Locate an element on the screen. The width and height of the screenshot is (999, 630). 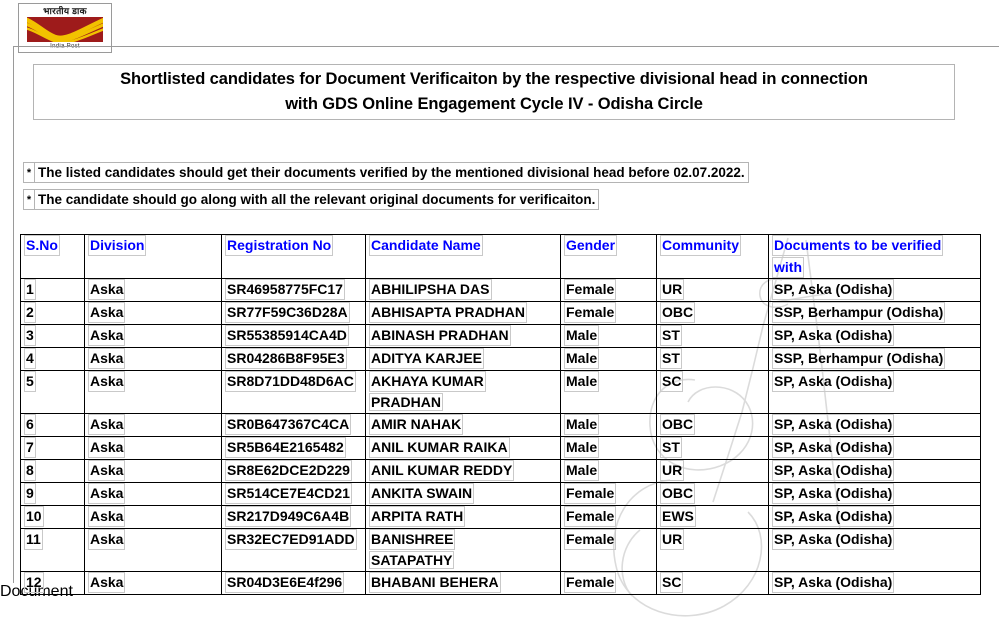
cell-registration: SR5B64E2165482 is located at coordinates (293, 448).